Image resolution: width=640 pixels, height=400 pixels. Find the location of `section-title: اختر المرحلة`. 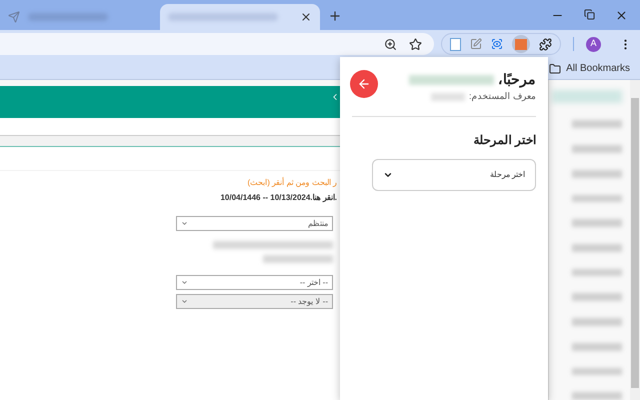

section-title: اختر المرحلة is located at coordinates (505, 140).